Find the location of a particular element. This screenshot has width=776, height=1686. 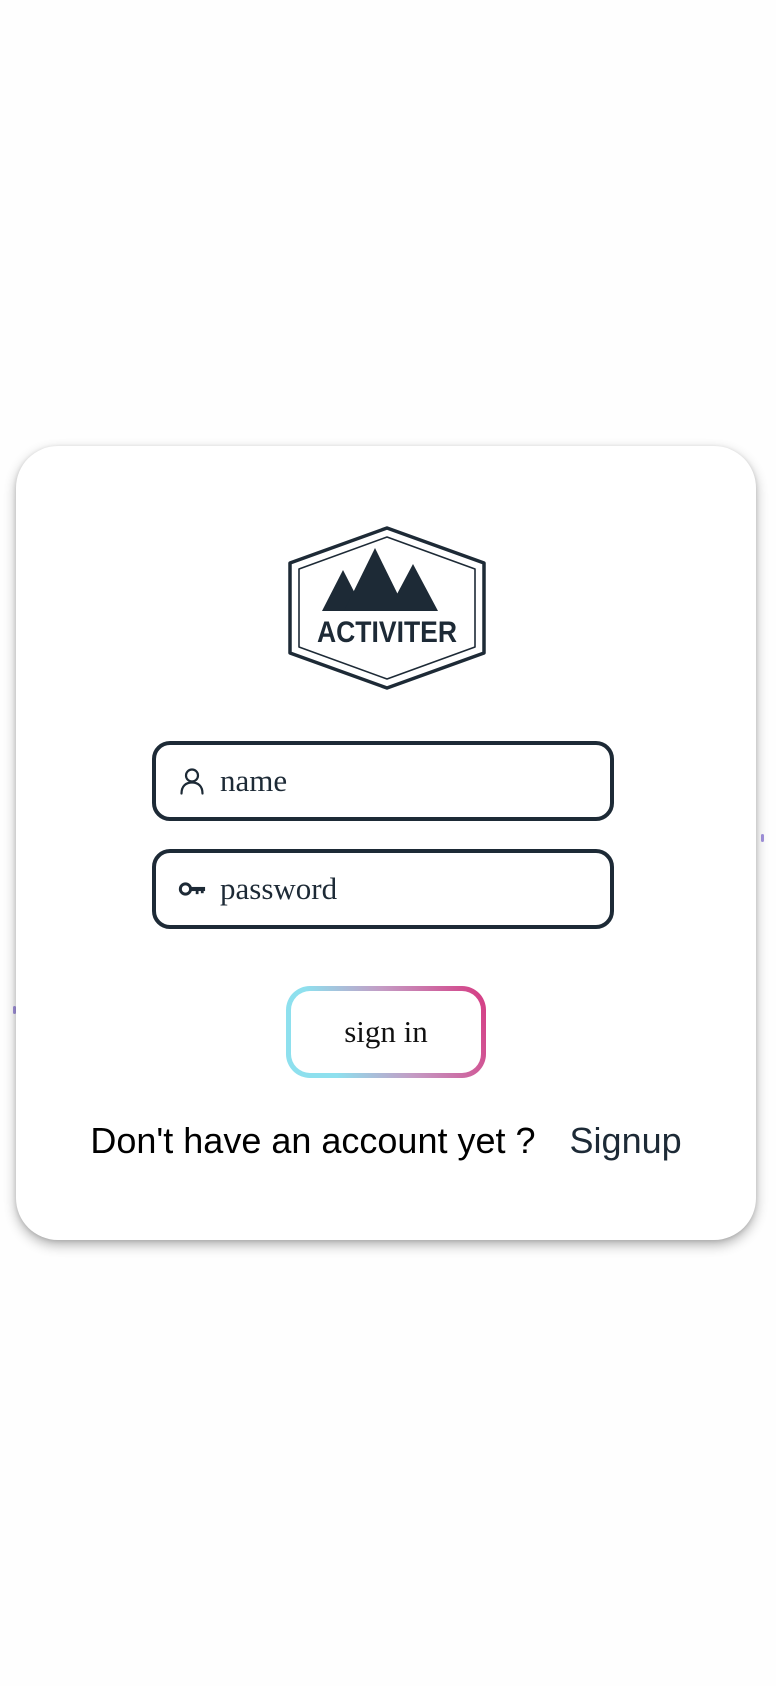

signup-link: Signup is located at coordinates (626, 1140).